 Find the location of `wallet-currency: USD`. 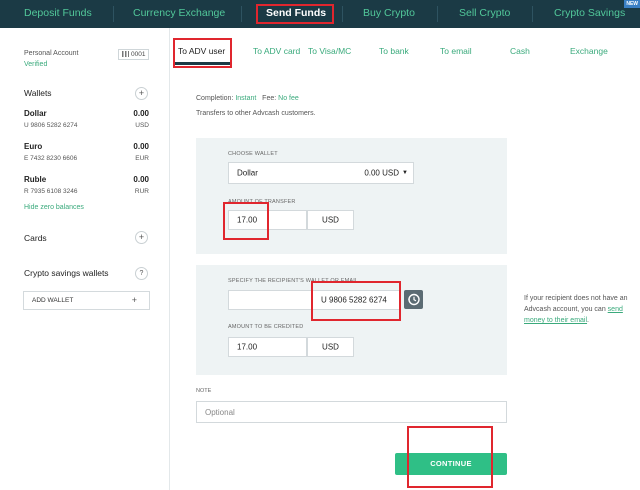

wallet-currency: USD is located at coordinates (142, 125).